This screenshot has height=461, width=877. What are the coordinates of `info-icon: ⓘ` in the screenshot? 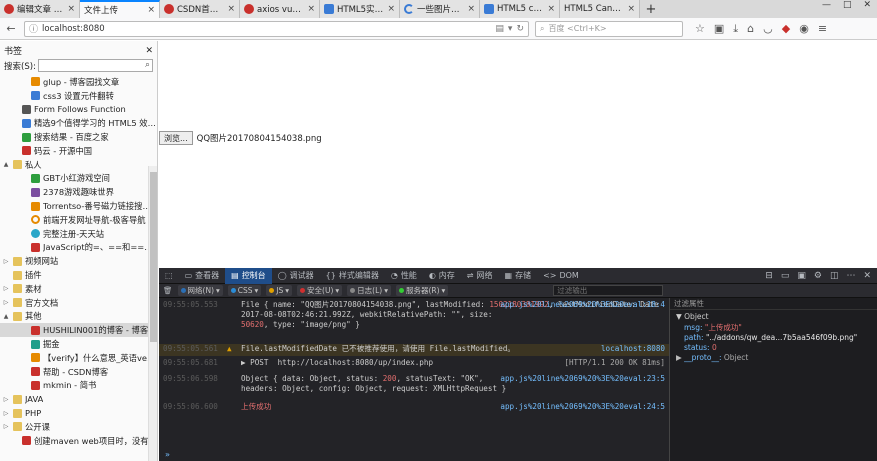 It's located at (33, 28).